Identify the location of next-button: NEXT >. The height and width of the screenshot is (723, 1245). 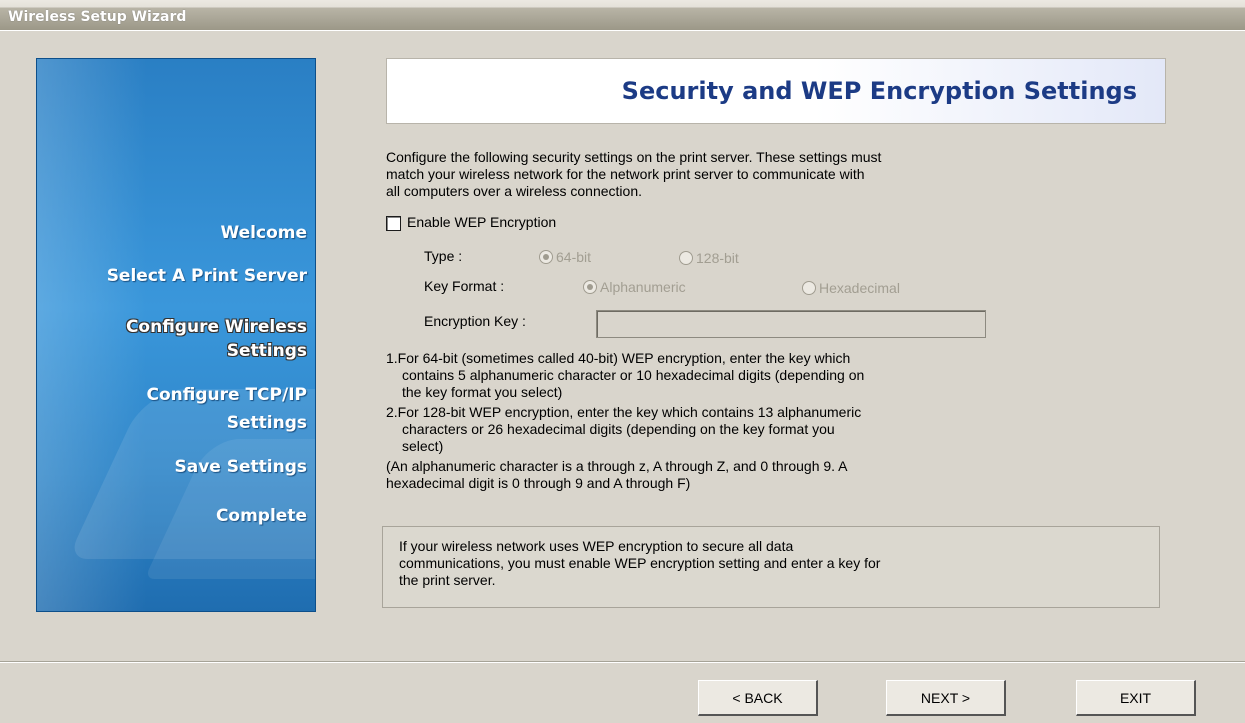
(946, 698).